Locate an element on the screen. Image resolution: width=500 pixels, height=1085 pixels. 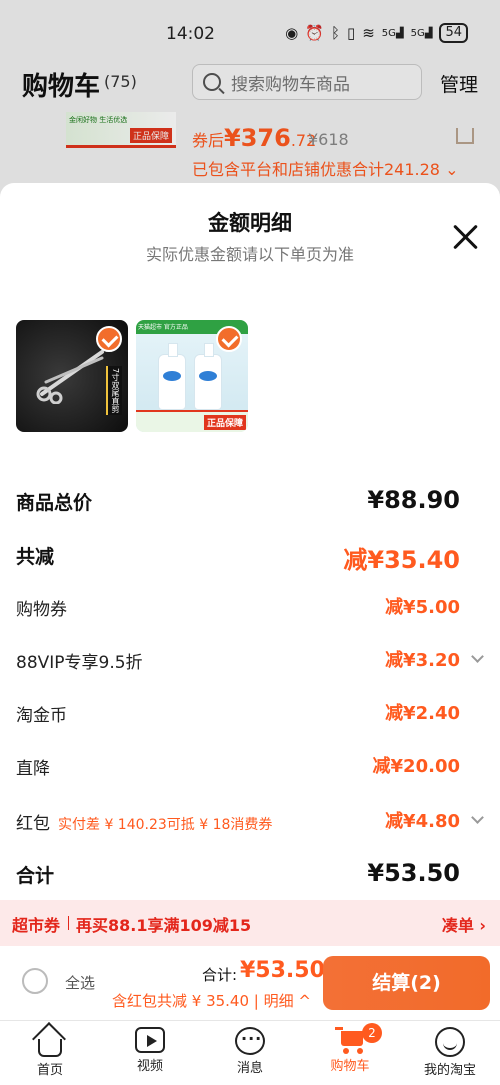
product-footer: 正品保障 is located at coordinates (192, 421).